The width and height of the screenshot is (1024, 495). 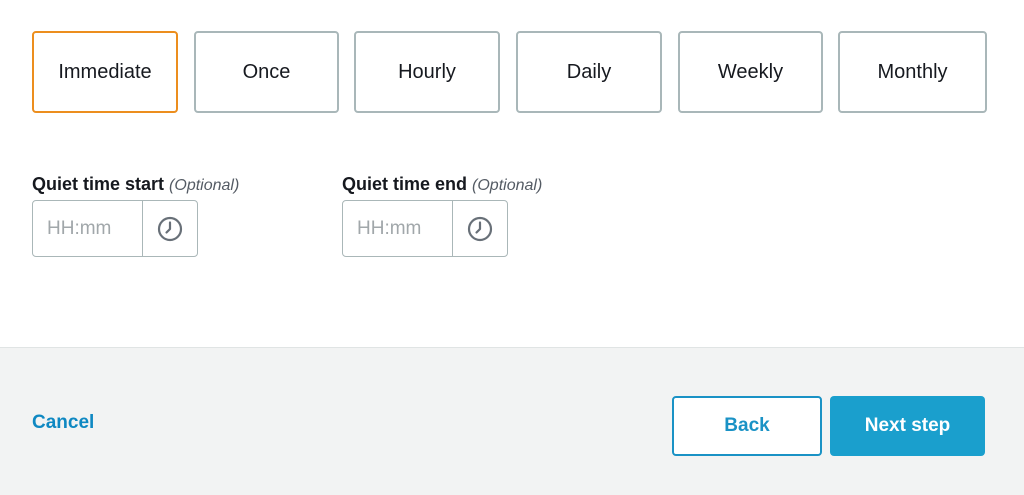 I want to click on quiet-time-end-label: Quiet time end (Optional), so click(x=442, y=184).